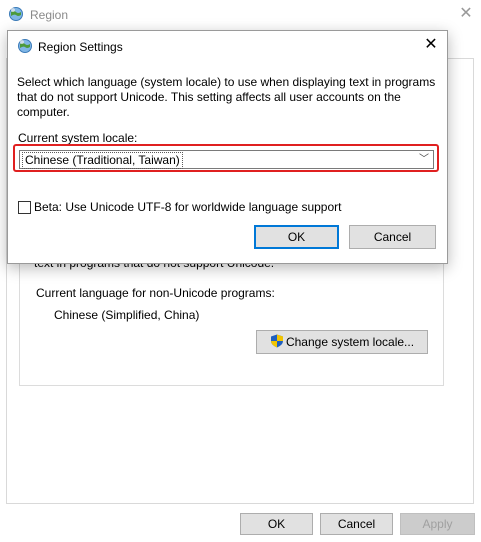  Describe the element at coordinates (424, 159) in the screenshot. I see `chevron-down-icon: ﹀` at that location.